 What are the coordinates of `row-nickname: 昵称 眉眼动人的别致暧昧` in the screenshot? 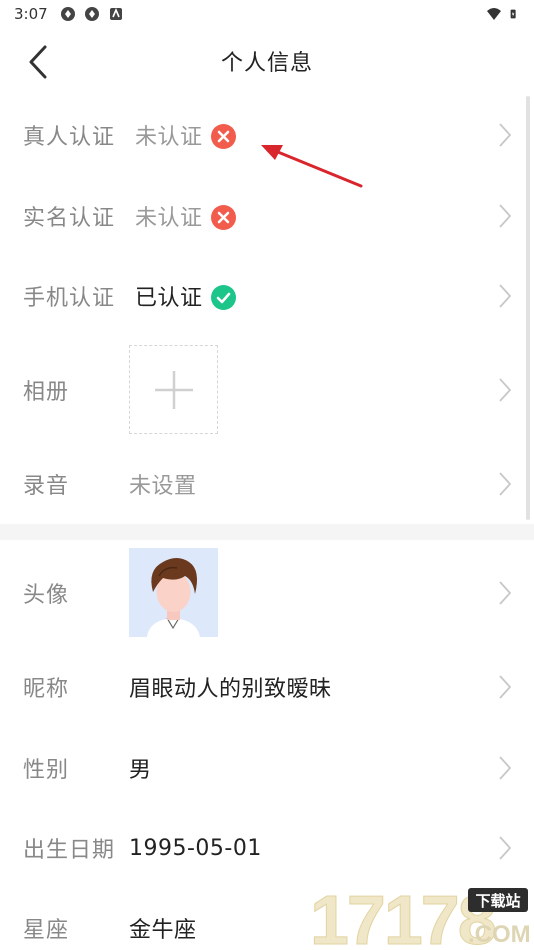 It's located at (267, 687).